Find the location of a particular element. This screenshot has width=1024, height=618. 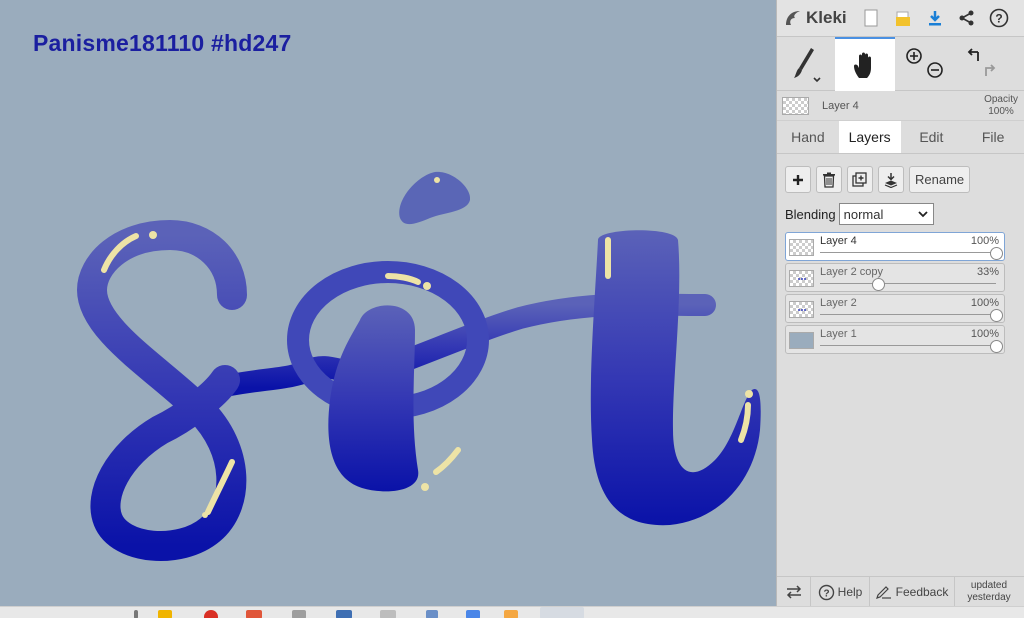

bottom-bar: ? Help Feedback updated yesterday is located at coordinates (900, 591).